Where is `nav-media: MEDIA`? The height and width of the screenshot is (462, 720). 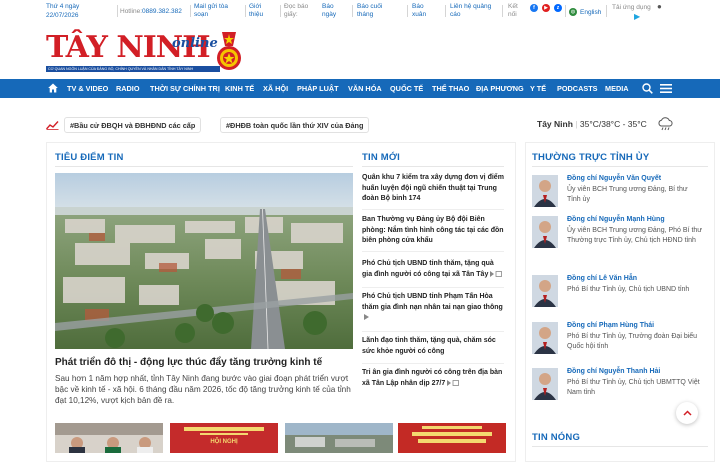
nav-media: MEDIA is located at coordinates (617, 88).